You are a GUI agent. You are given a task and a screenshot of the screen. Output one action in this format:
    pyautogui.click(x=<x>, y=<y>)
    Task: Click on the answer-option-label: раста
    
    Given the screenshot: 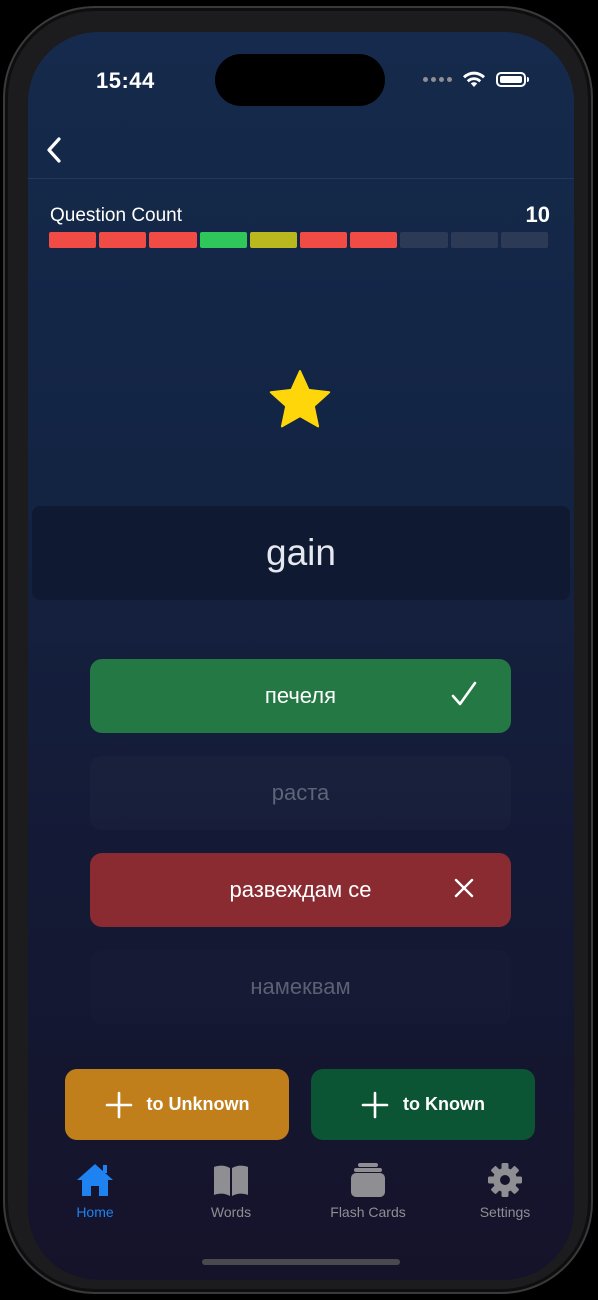 What is the action you would take?
    pyautogui.click(x=300, y=792)
    